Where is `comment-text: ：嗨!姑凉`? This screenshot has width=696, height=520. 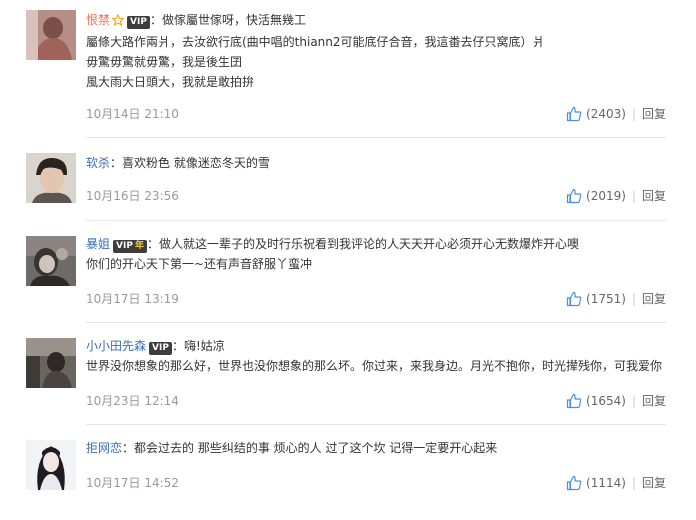 comment-text: ：嗨!姑凉 is located at coordinates (198, 346).